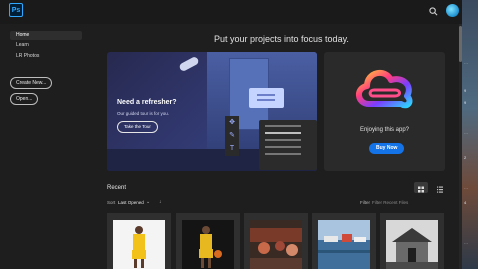  Describe the element at coordinates (147, 102) in the screenshot. I see `banner-title: Need a refresher?` at that location.